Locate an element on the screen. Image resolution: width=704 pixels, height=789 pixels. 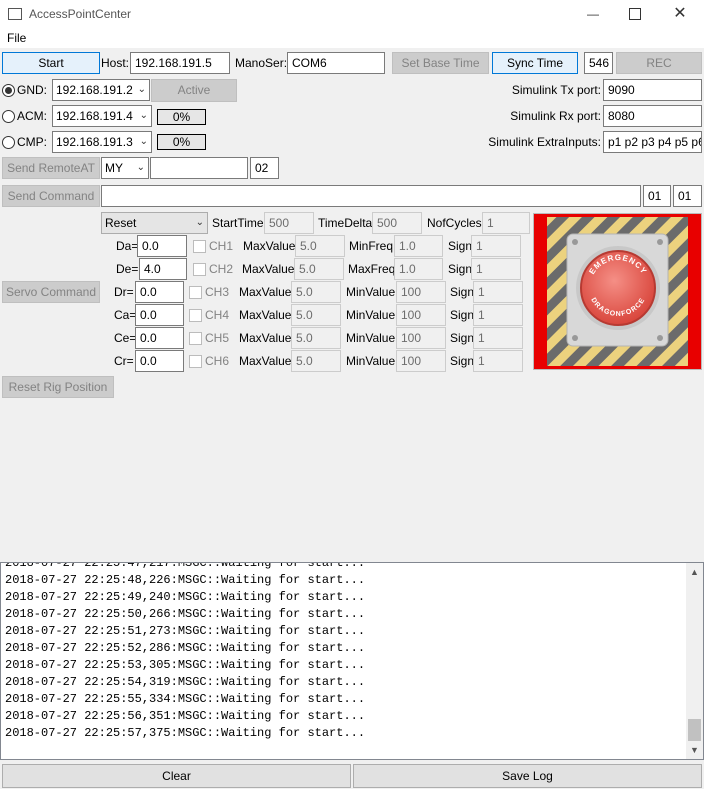
start-time-label: StartTime is located at coordinates (238, 223).